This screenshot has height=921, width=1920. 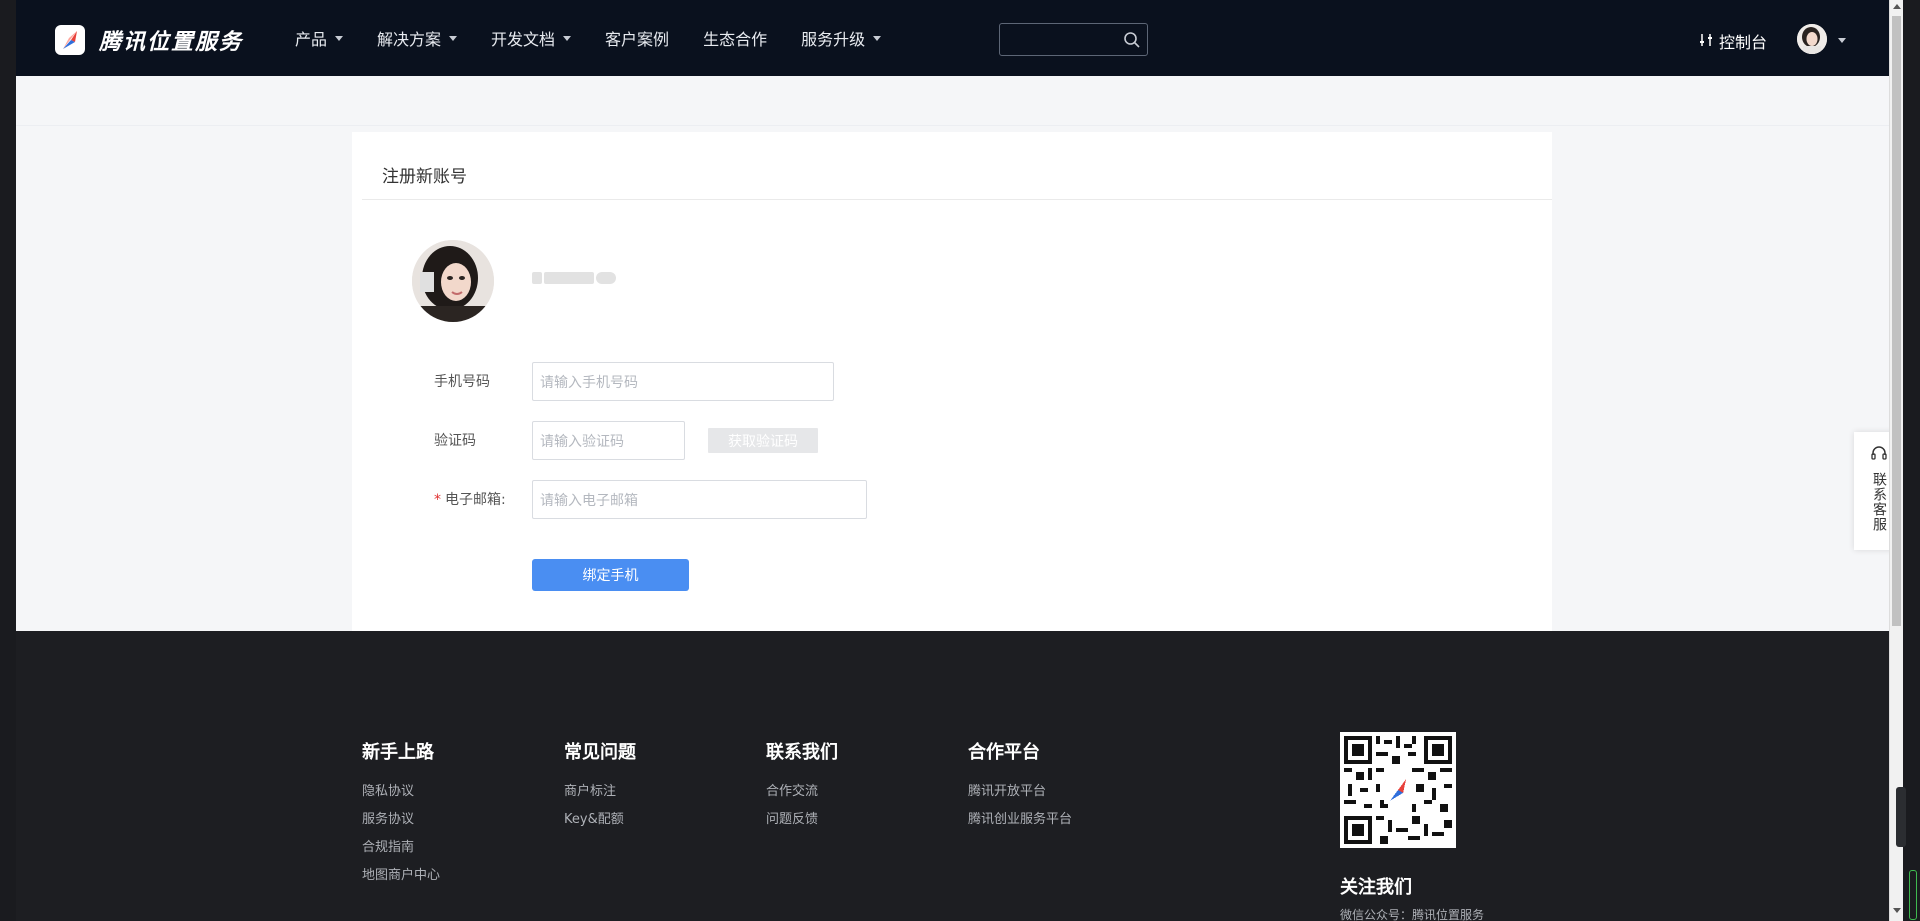 I want to click on sliders-icon, so click(x=1706, y=41).